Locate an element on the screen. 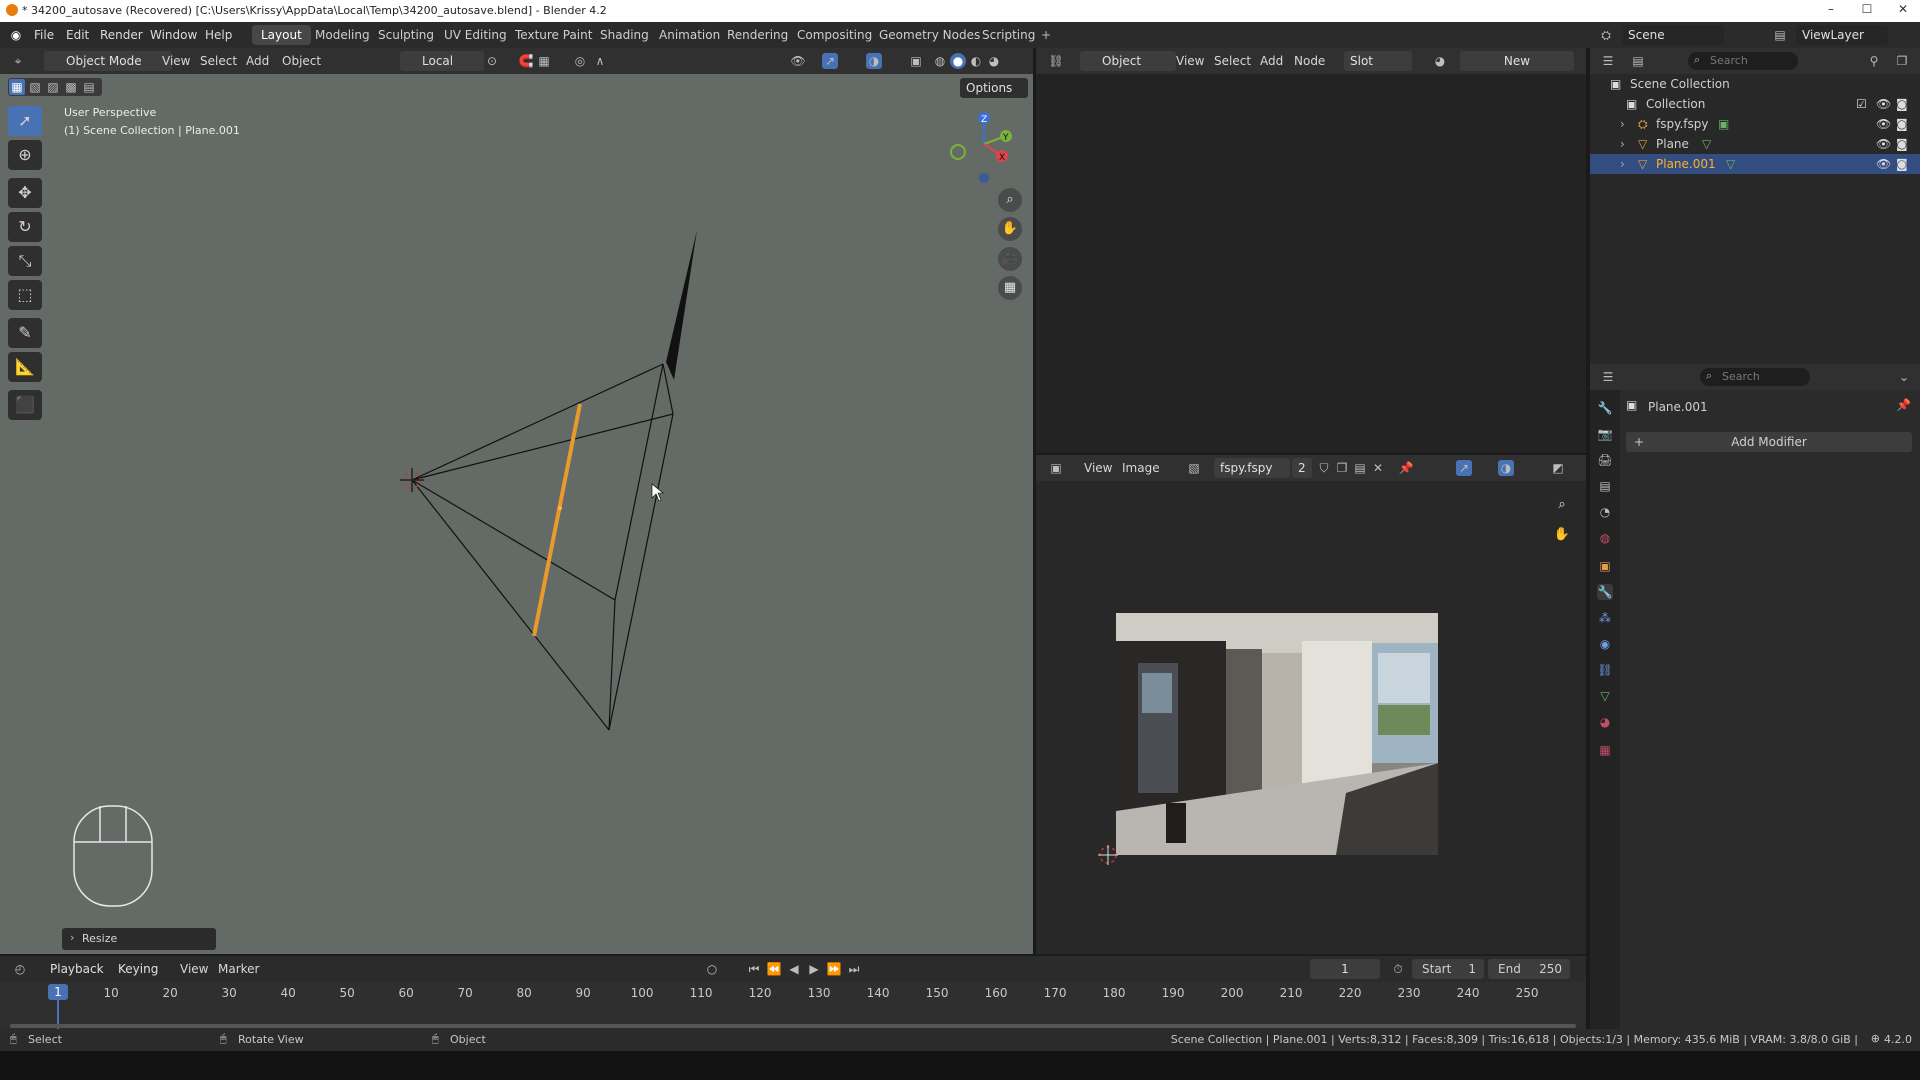 The width and height of the screenshot is (1920, 1080). timeline-menu-marker: Marker is located at coordinates (238, 969).